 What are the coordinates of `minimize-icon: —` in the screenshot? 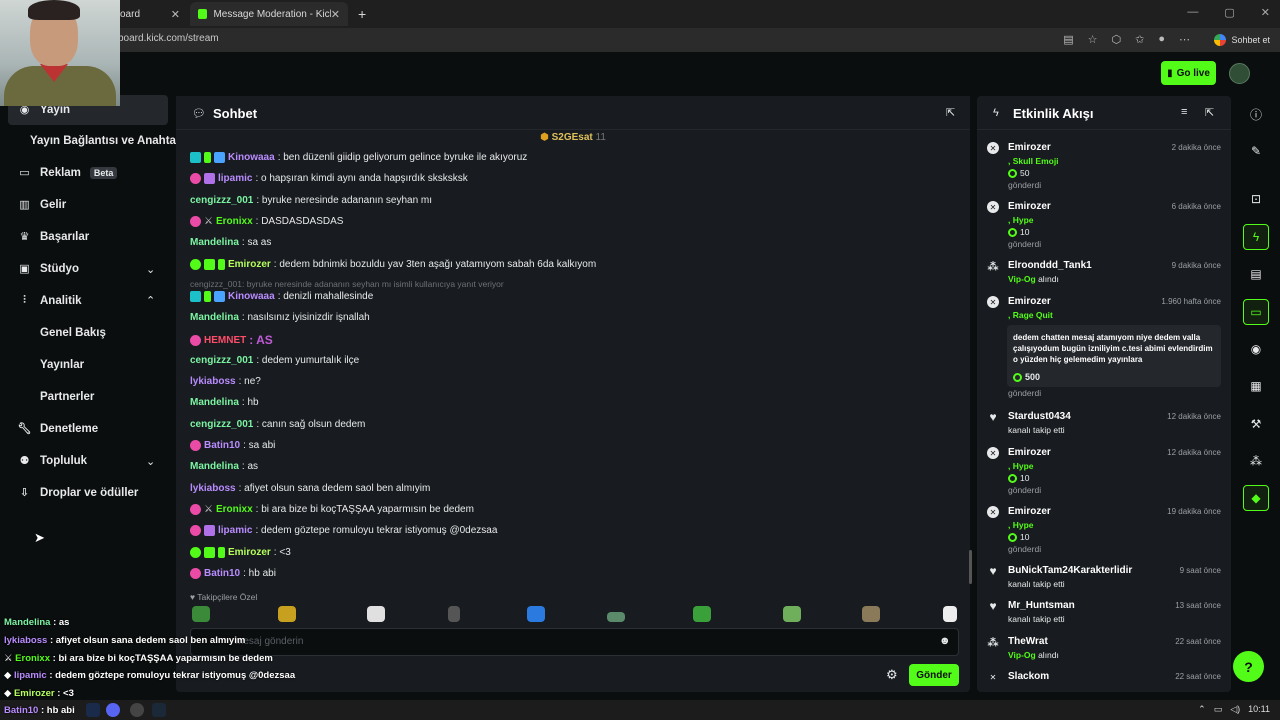 It's located at (1192, 12).